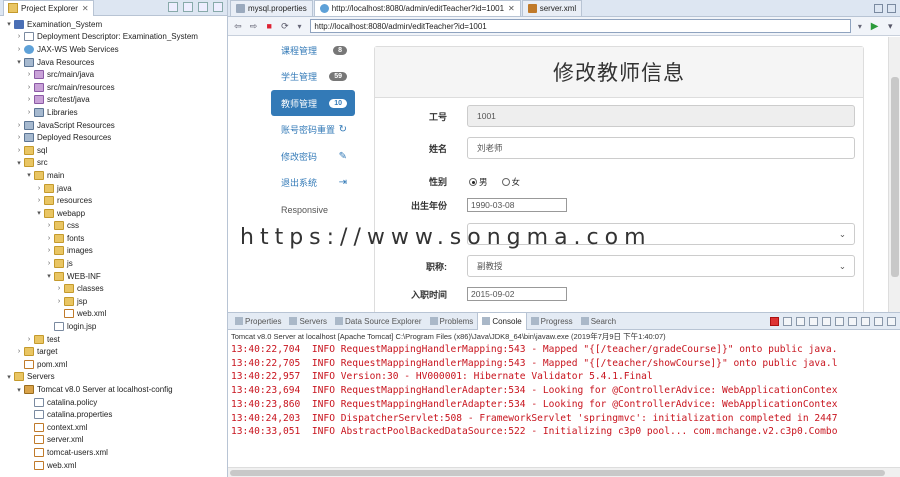 The image size is (900, 477). What do you see at coordinates (890, 26) in the screenshot?
I see `menu-icon: ▾` at bounding box center [890, 26].